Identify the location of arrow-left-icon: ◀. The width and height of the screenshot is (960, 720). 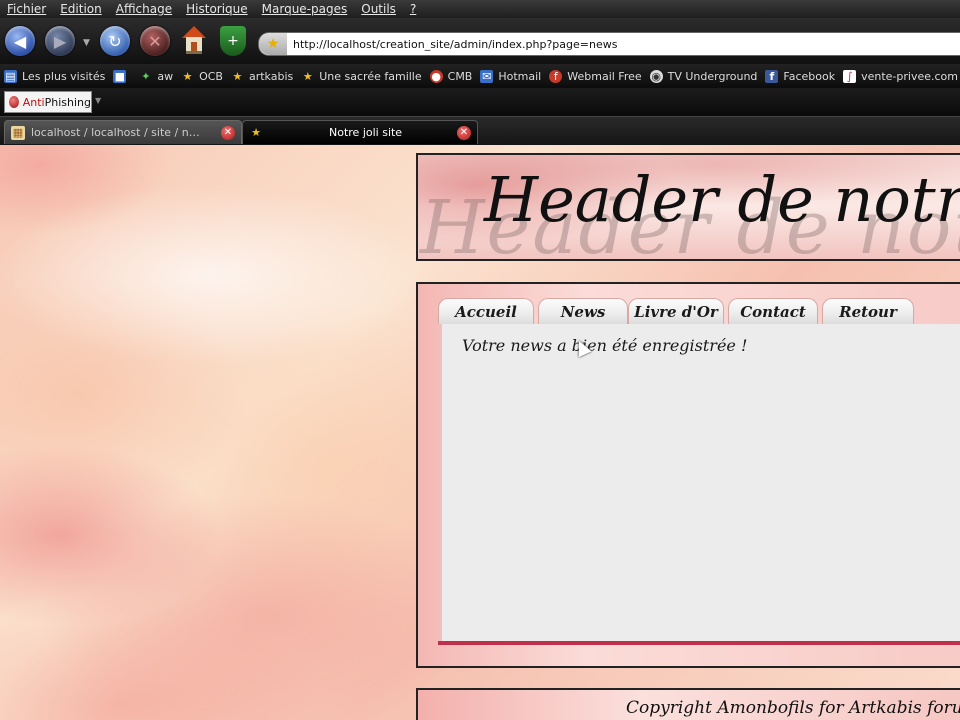
(20, 41).